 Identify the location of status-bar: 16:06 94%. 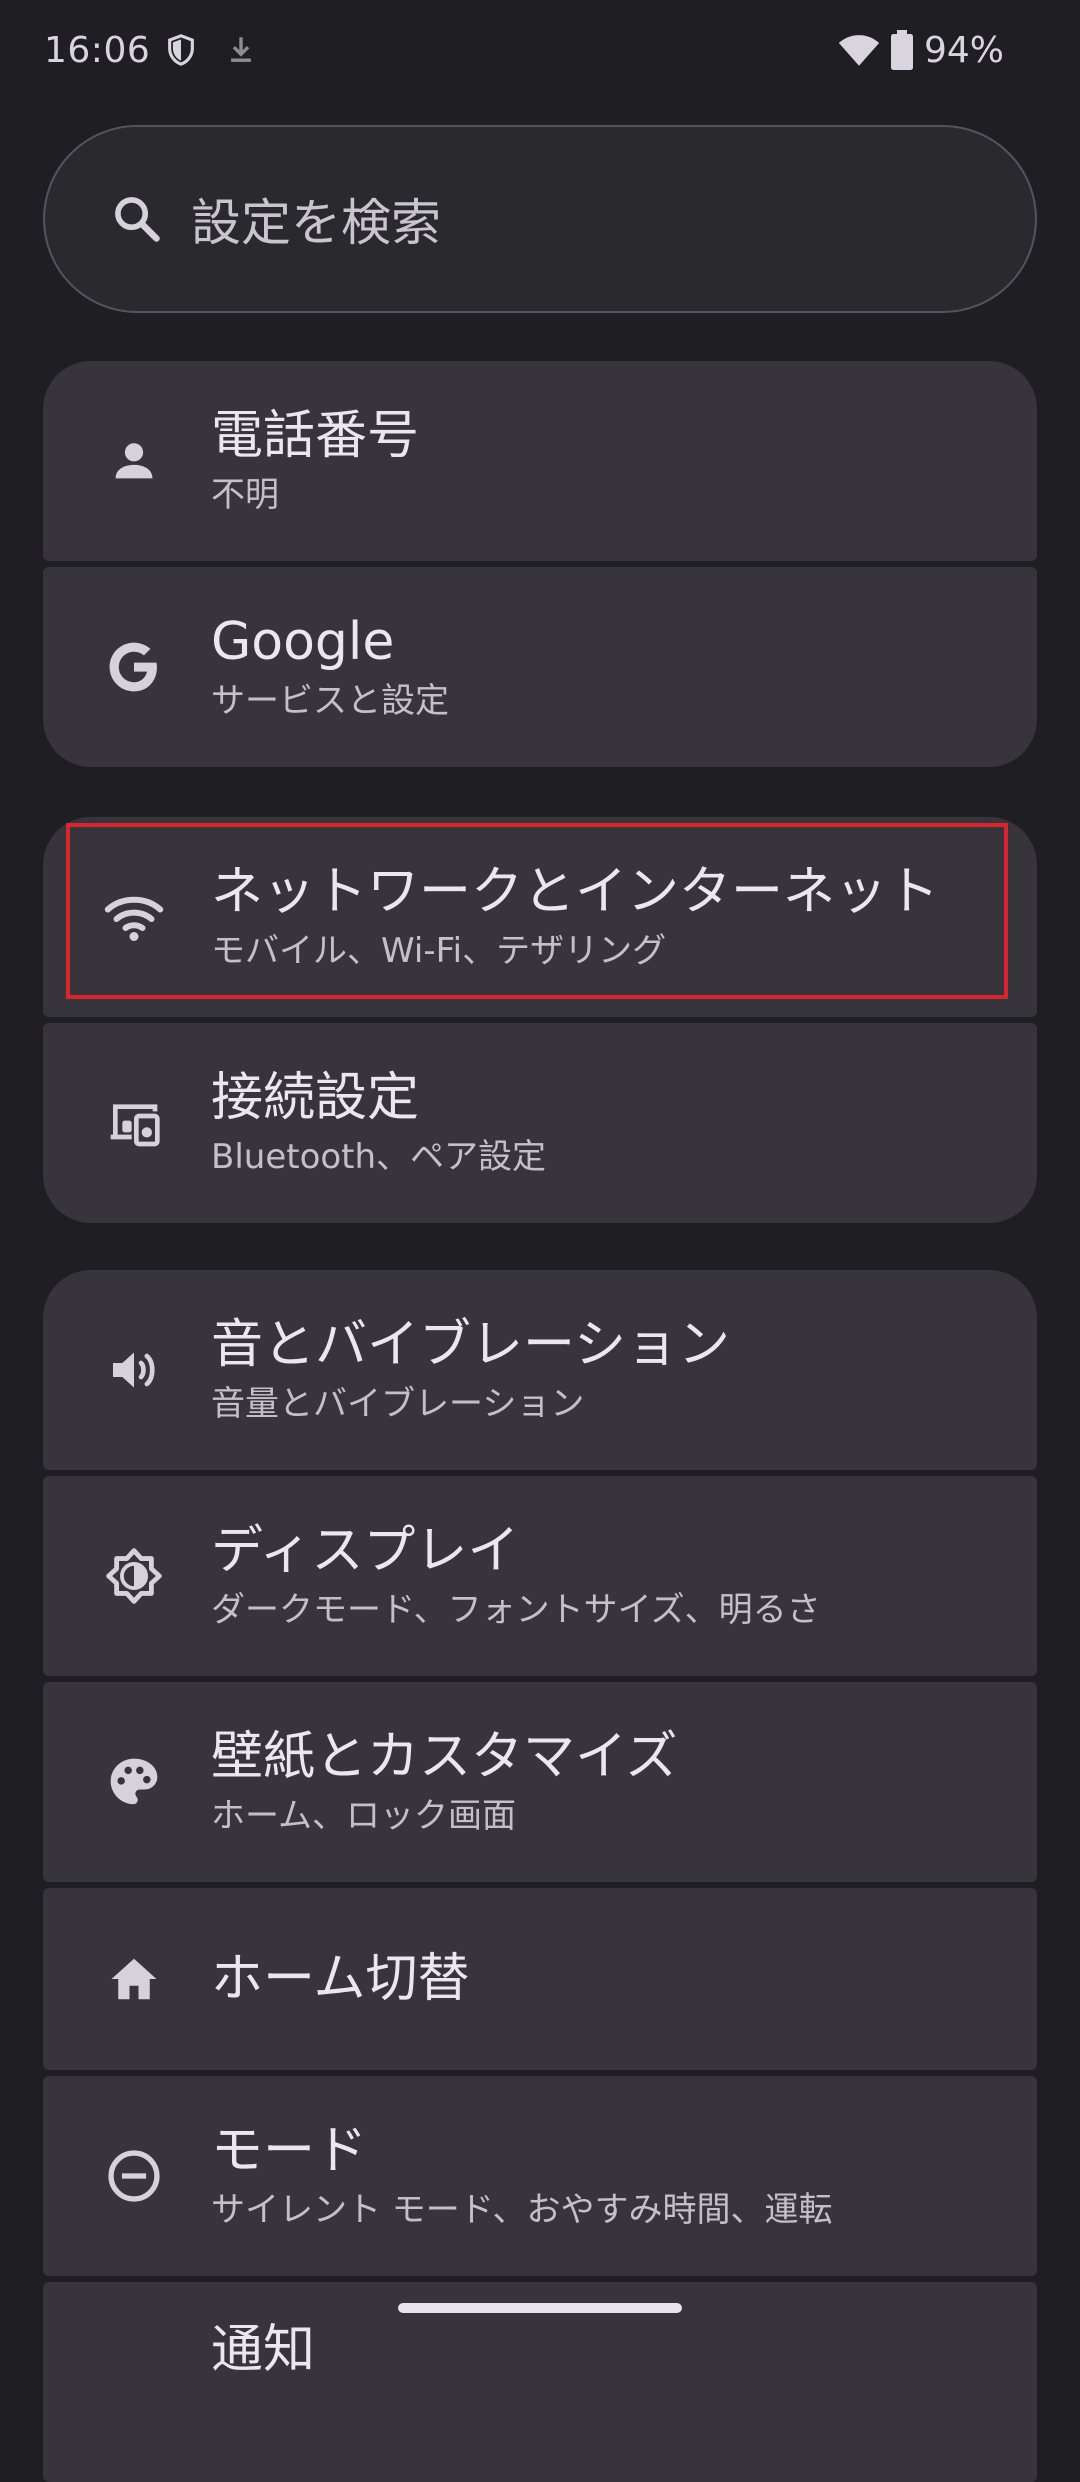
(540, 50).